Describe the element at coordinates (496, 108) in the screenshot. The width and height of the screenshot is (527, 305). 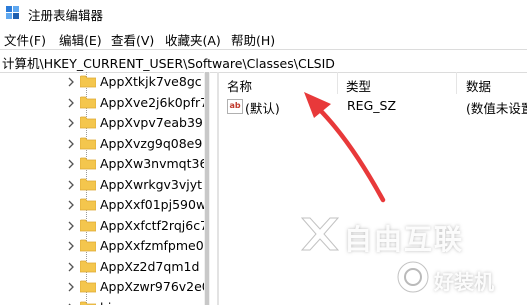
I see `value-data: (数值未设置` at that location.